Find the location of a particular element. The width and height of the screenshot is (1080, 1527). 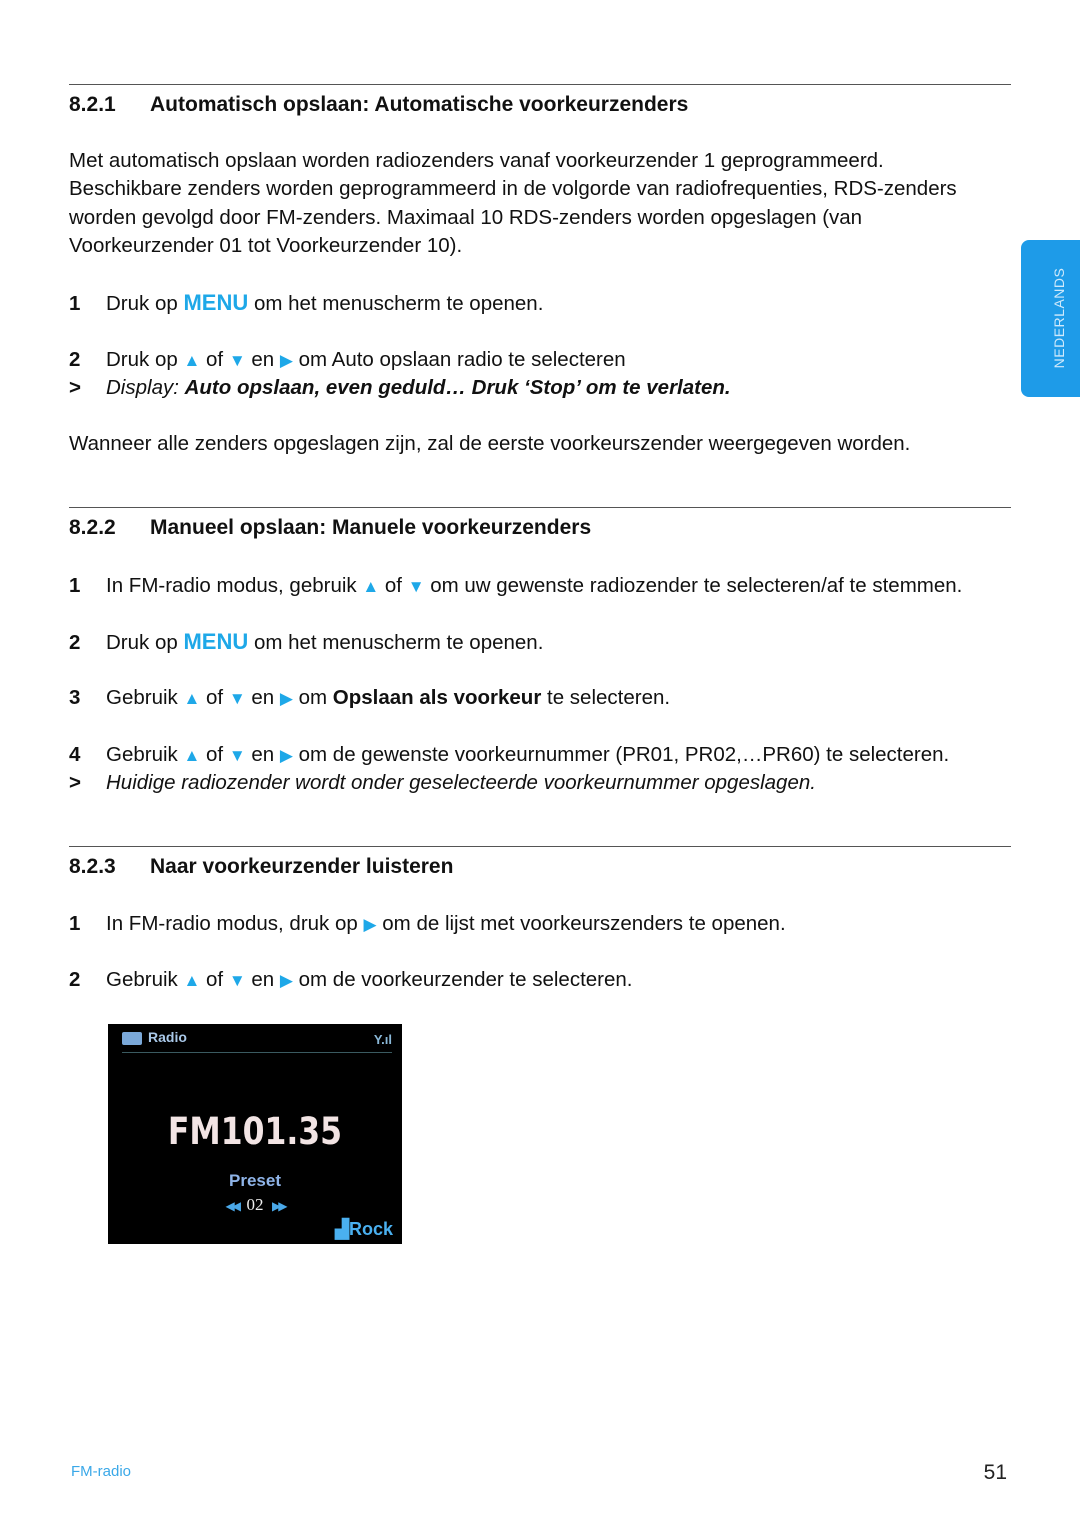

step-text: om is located at coordinates (312, 697).